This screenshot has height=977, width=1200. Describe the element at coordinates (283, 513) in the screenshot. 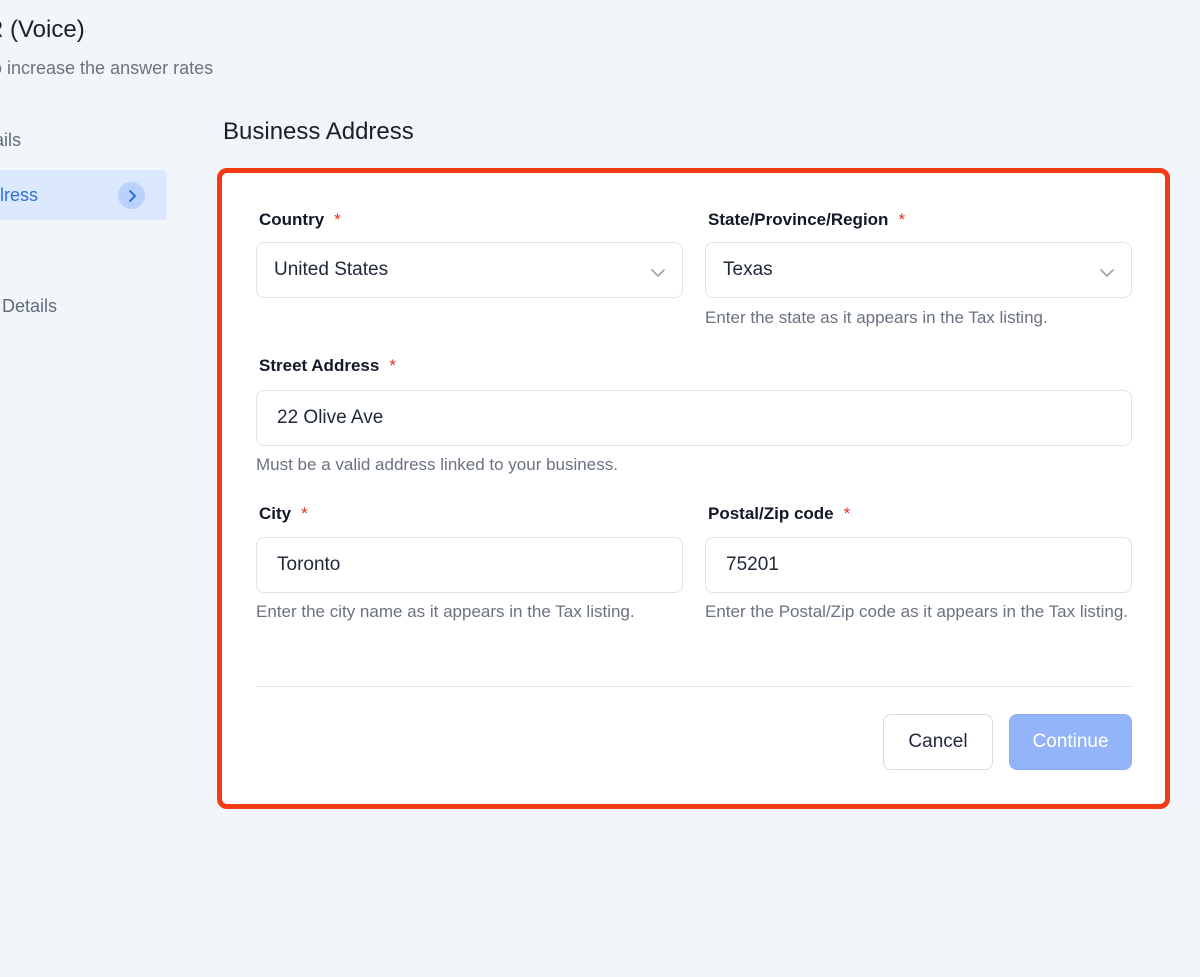

I see `city-label: City *` at that location.